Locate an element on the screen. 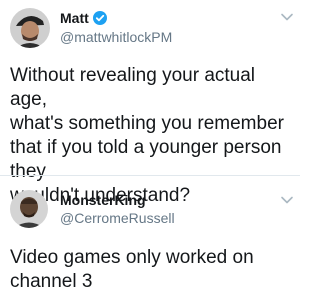 This screenshot has height=297, width=320. name-row: MonsterKing is located at coordinates (103, 200).